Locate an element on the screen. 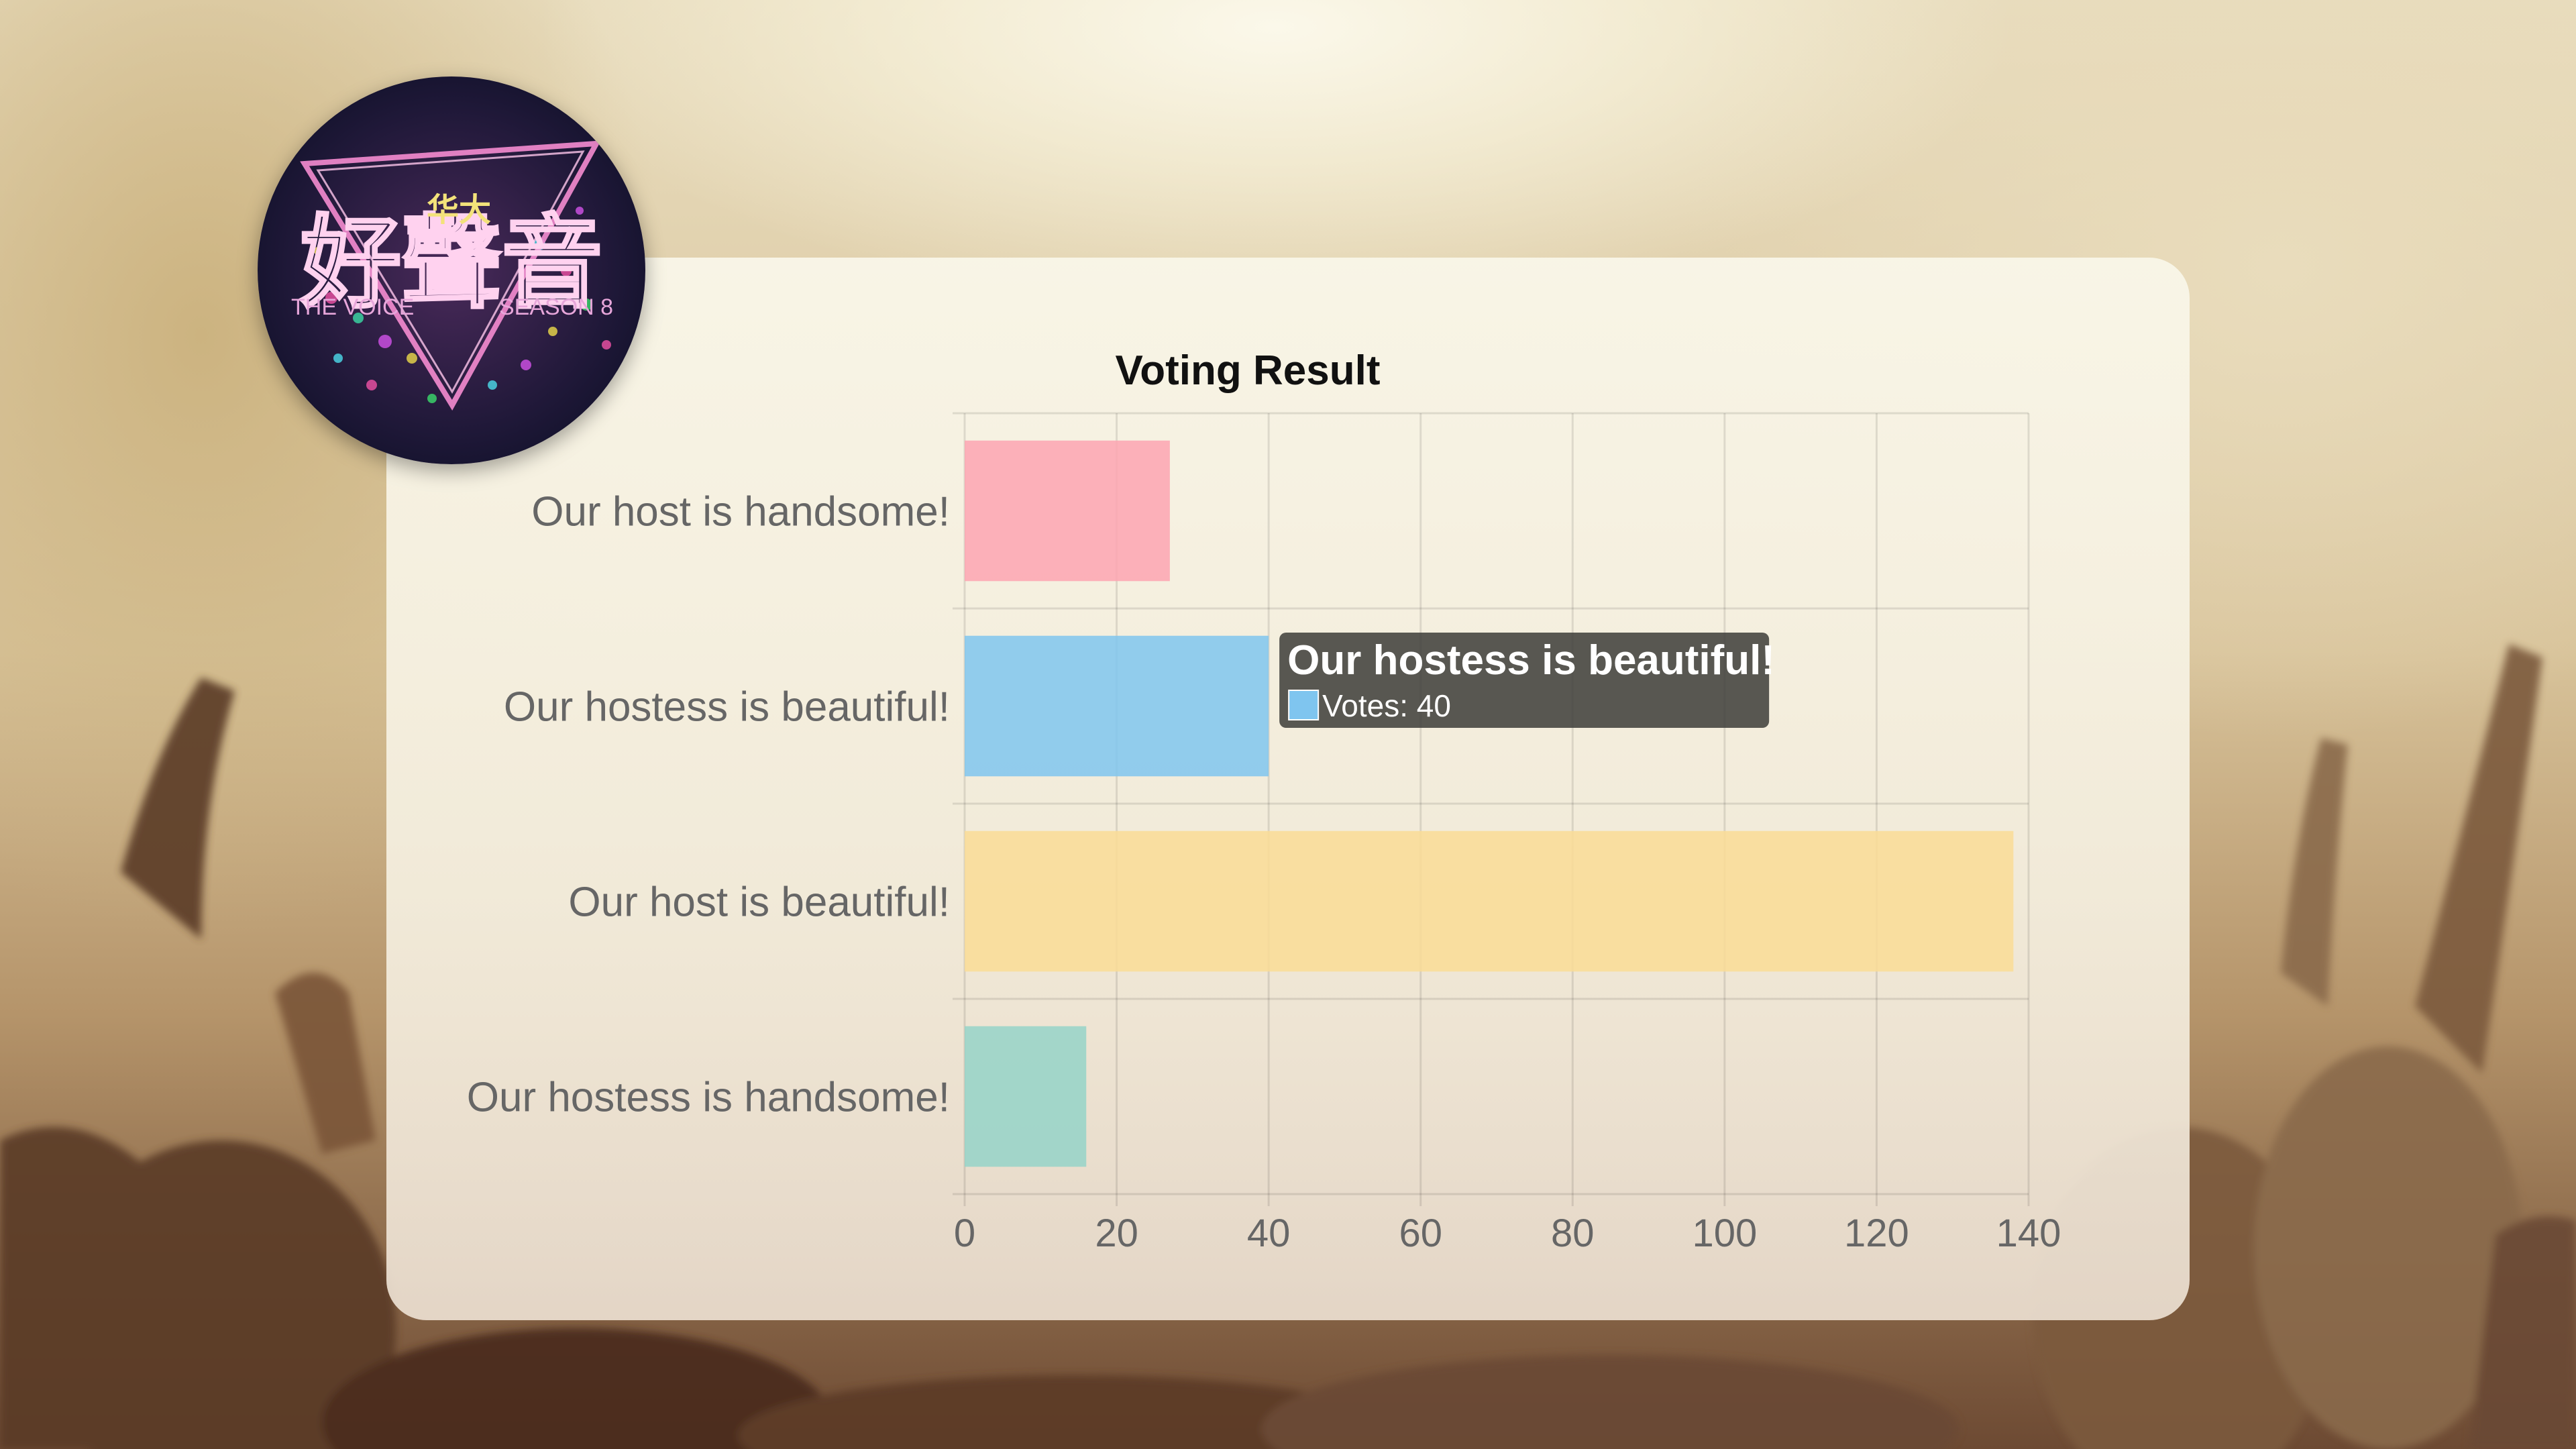 This screenshot has width=2576, height=1449. x-tick-label: 100 is located at coordinates (1724, 1233).